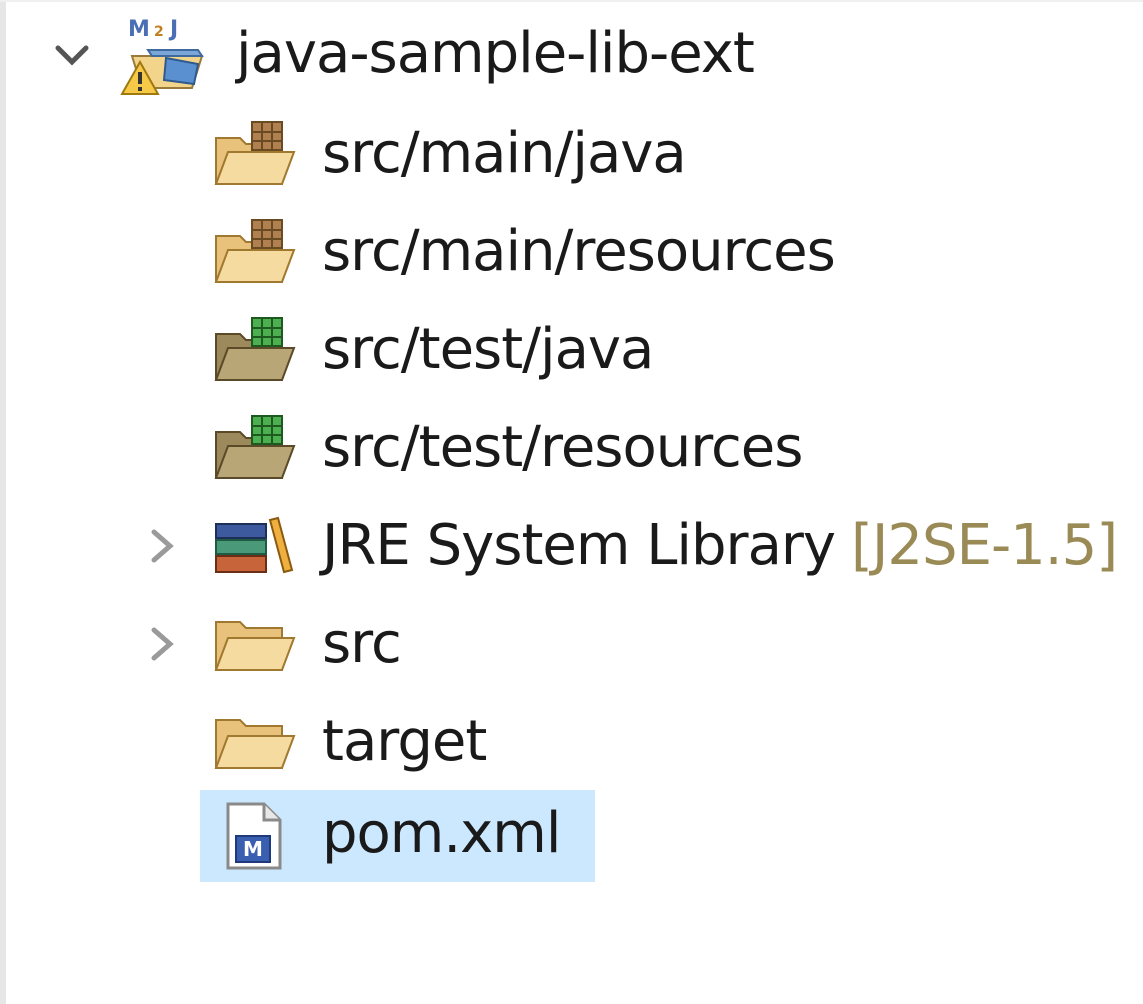  Describe the element at coordinates (571, 644) in the screenshot. I see `tree-item-src: src` at that location.